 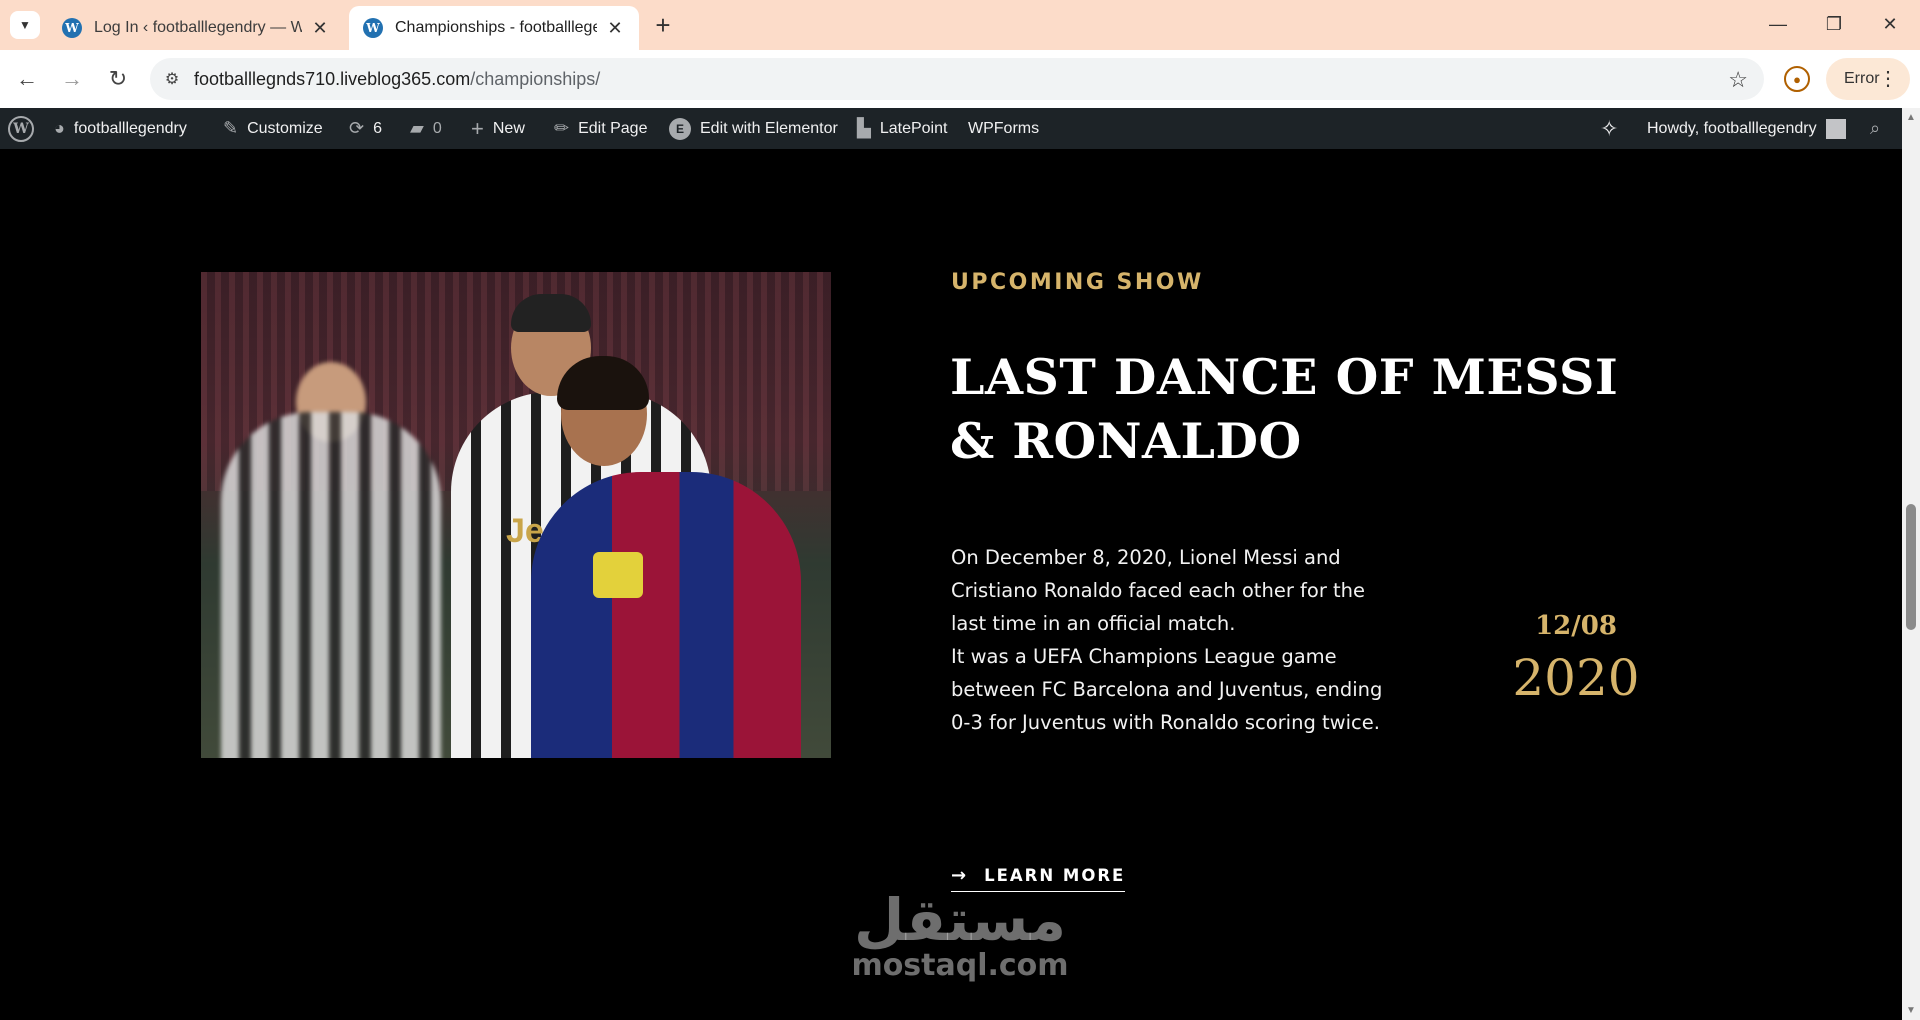 I want to click on wp-logo-menu: W, so click(x=21, y=128).